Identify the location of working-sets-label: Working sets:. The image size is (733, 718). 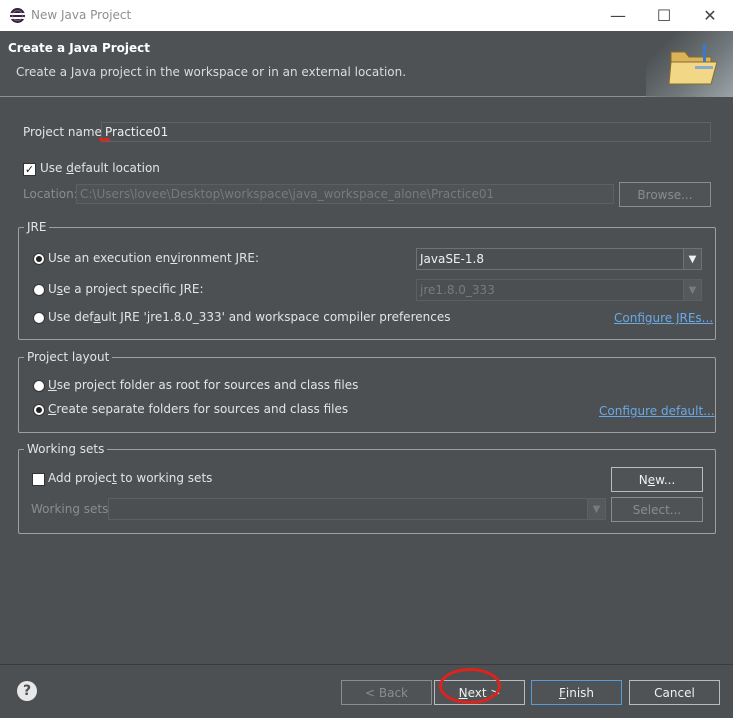
(72, 509).